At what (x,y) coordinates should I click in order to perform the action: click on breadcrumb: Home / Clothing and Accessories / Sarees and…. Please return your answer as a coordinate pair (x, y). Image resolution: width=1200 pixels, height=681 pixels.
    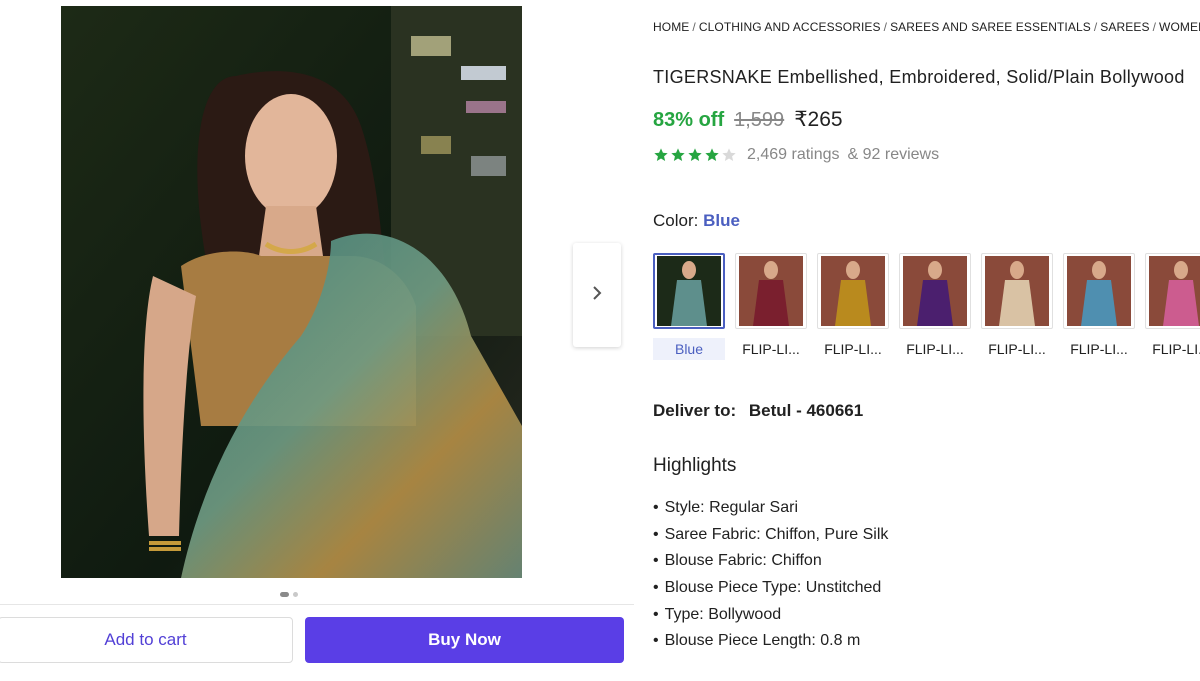
    Looking at the image, I should click on (926, 27).